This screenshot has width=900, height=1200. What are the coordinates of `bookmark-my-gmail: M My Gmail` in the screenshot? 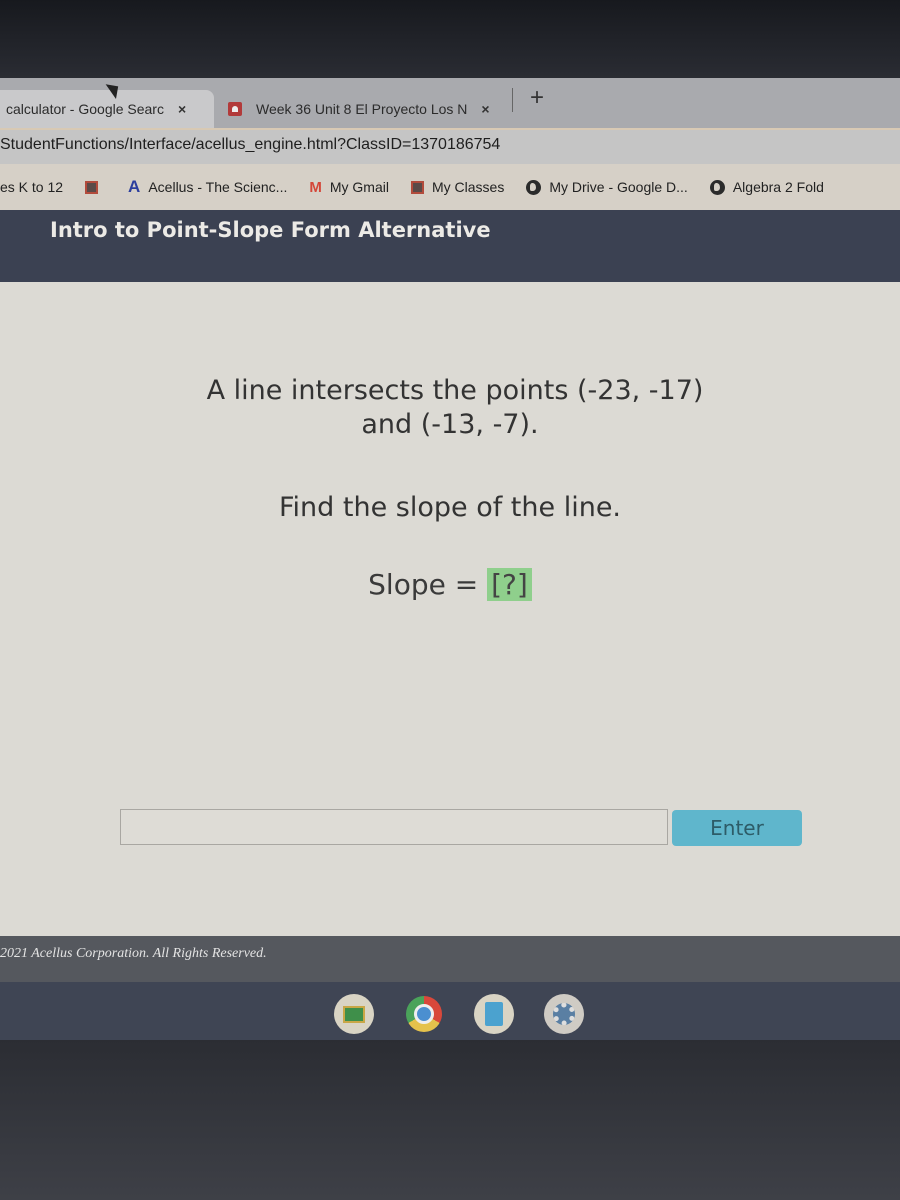 It's located at (349, 187).